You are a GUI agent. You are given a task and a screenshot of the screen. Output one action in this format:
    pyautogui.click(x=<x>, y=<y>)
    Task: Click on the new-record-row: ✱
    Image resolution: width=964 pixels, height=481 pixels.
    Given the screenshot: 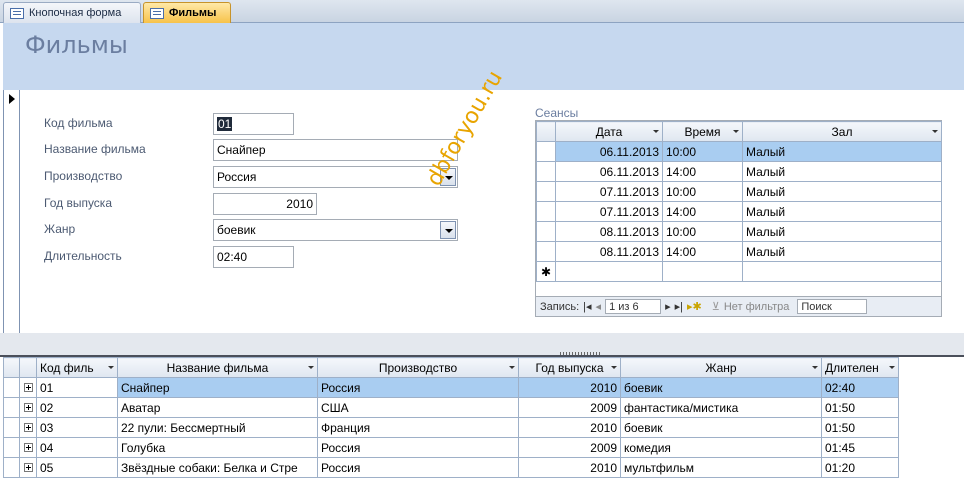 What is the action you would take?
    pyautogui.click(x=739, y=271)
    